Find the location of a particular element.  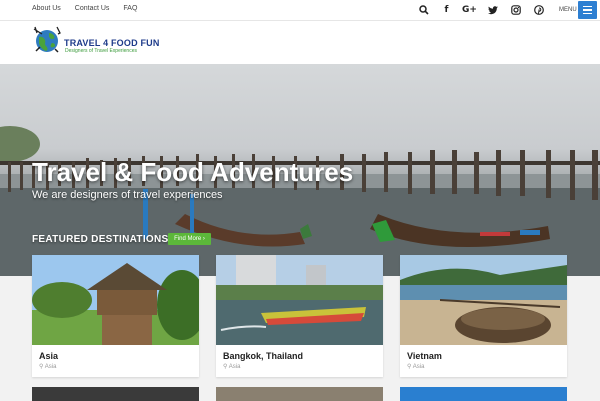

nav-about-us-link: About Us is located at coordinates (46, 8).